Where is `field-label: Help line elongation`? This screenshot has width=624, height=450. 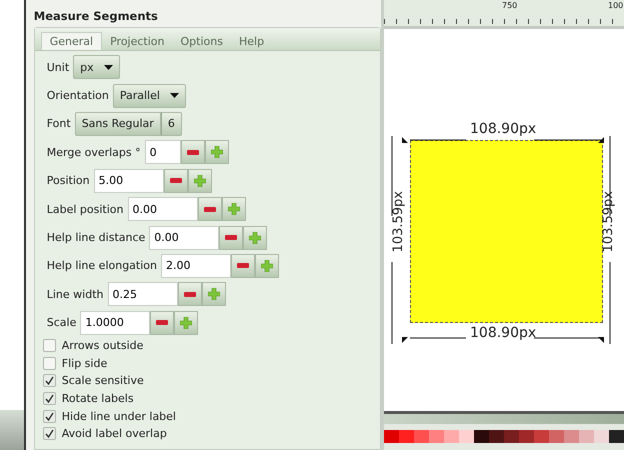 field-label: Help line elongation is located at coordinates (101, 265).